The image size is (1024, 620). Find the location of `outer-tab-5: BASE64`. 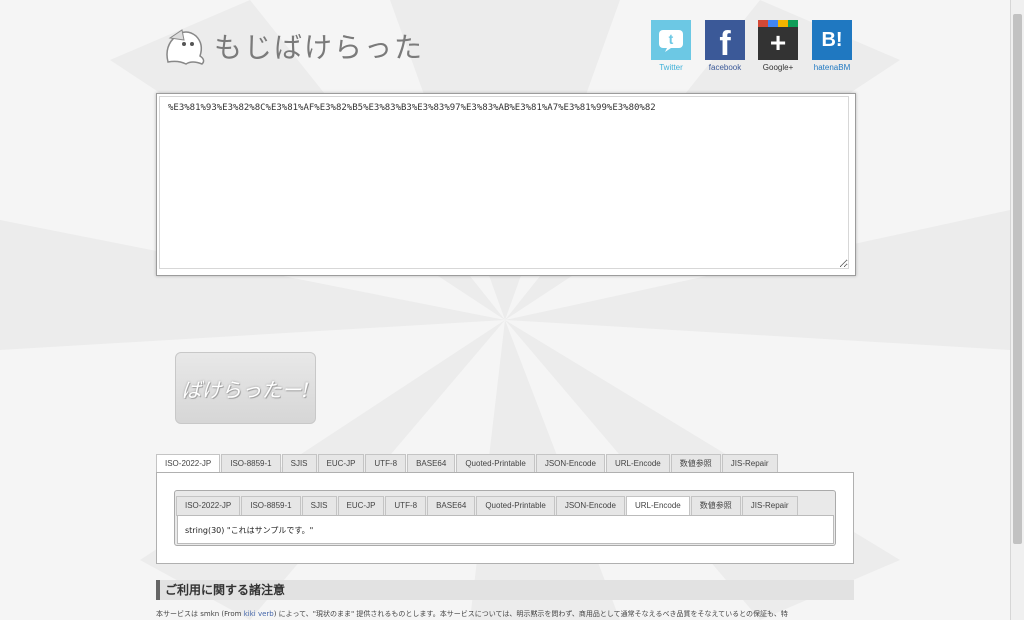

outer-tab-5: BASE64 is located at coordinates (431, 464).